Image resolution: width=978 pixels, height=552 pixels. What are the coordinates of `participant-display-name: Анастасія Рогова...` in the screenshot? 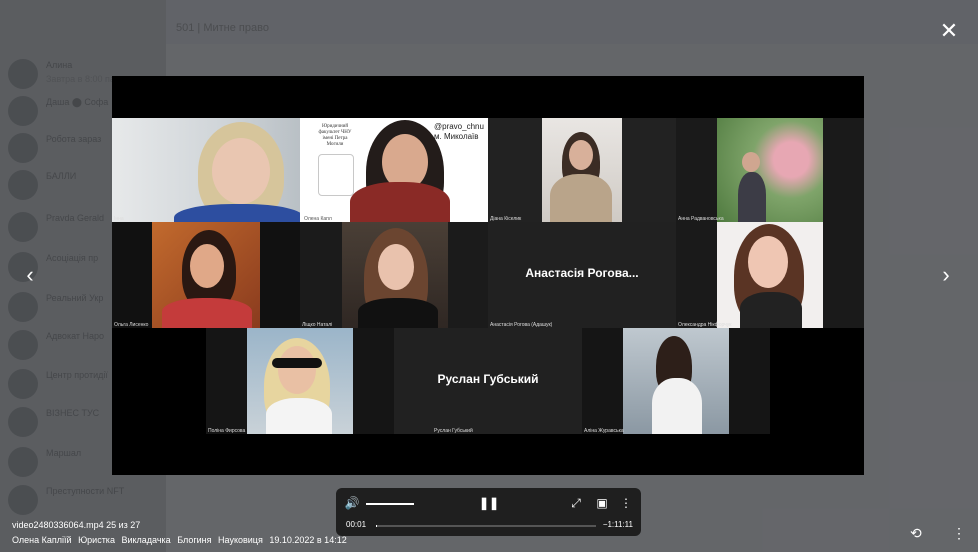 It's located at (582, 273).